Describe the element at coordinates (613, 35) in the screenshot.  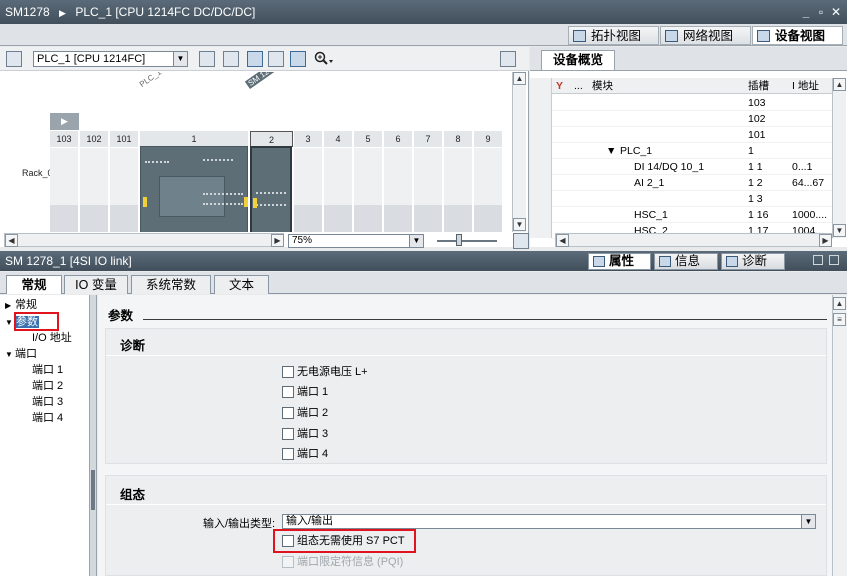
I see `tab-topology-view: 拓扑视图` at that location.